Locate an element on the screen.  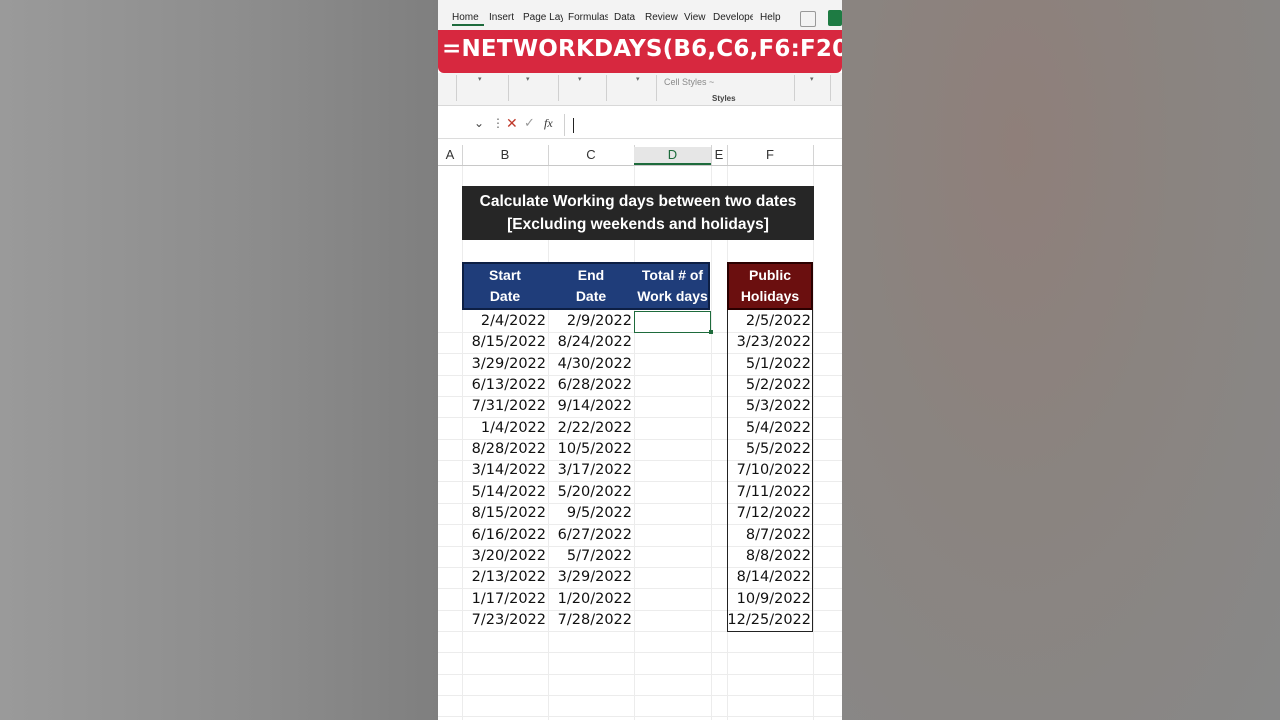
tab-review: Review is located at coordinates (662, 17).